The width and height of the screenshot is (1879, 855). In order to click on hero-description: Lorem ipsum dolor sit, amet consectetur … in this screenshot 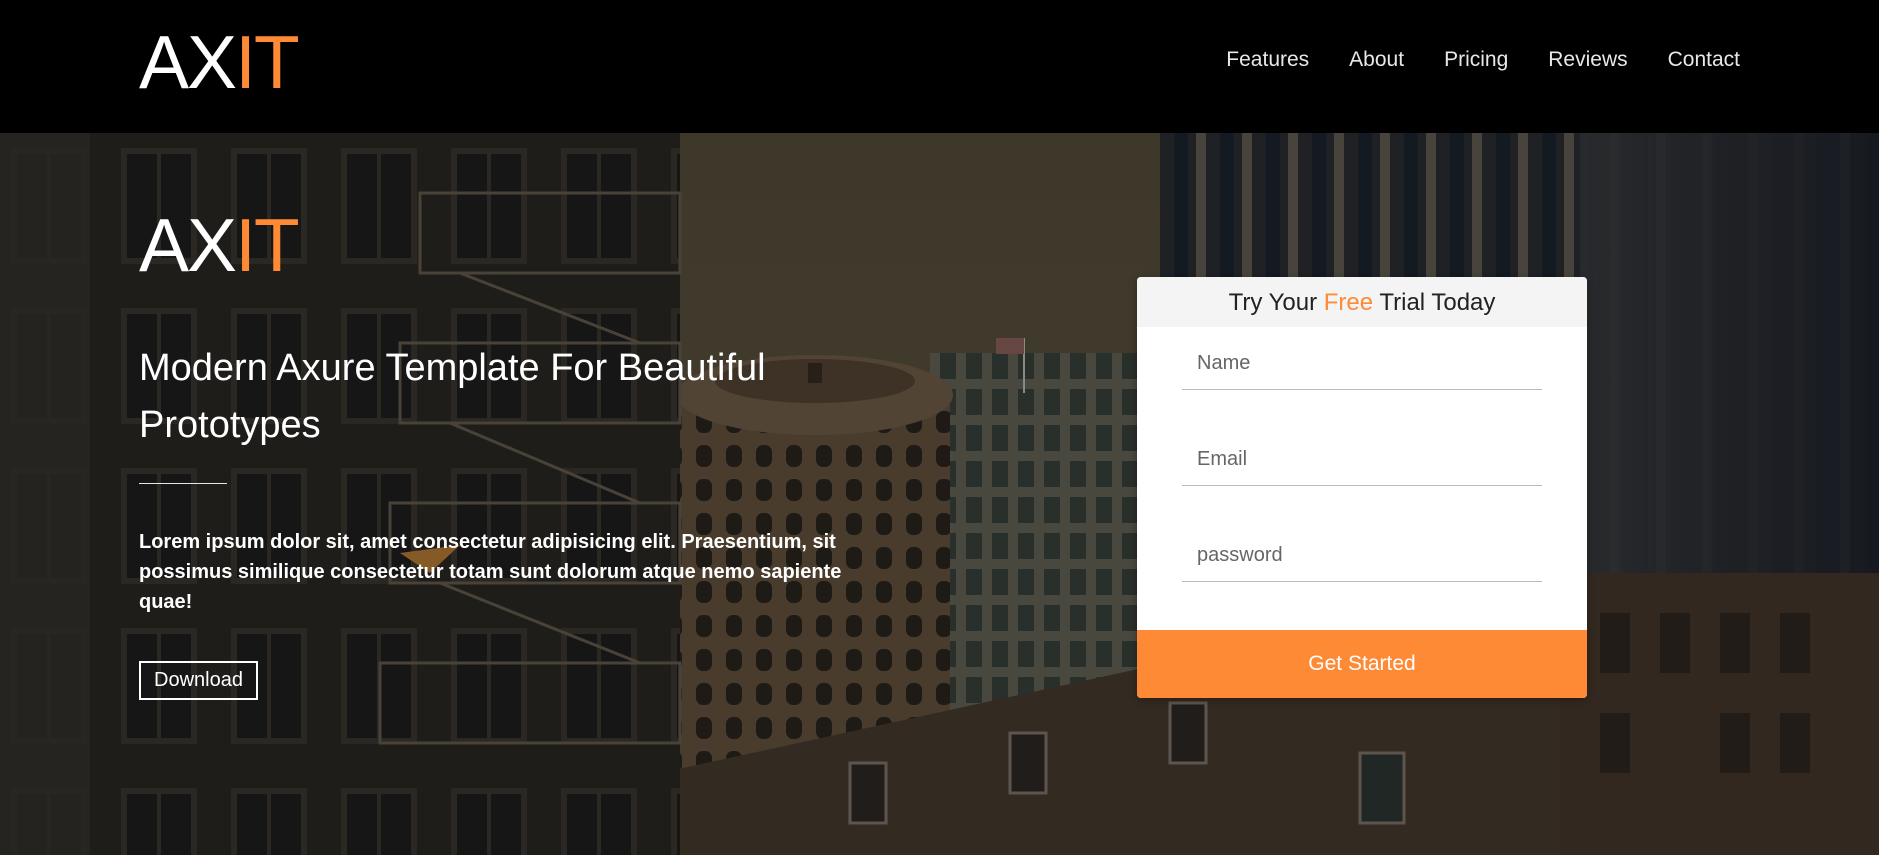, I will do `click(490, 572)`.